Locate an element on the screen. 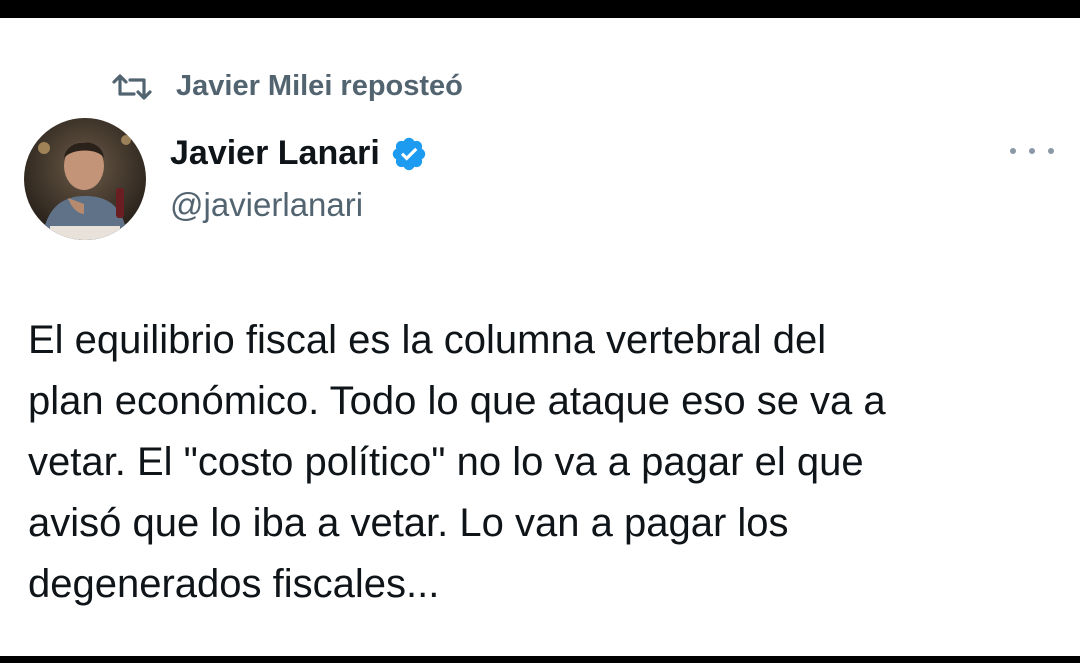  author-name-row: Javier Lanari is located at coordinates (299, 153).